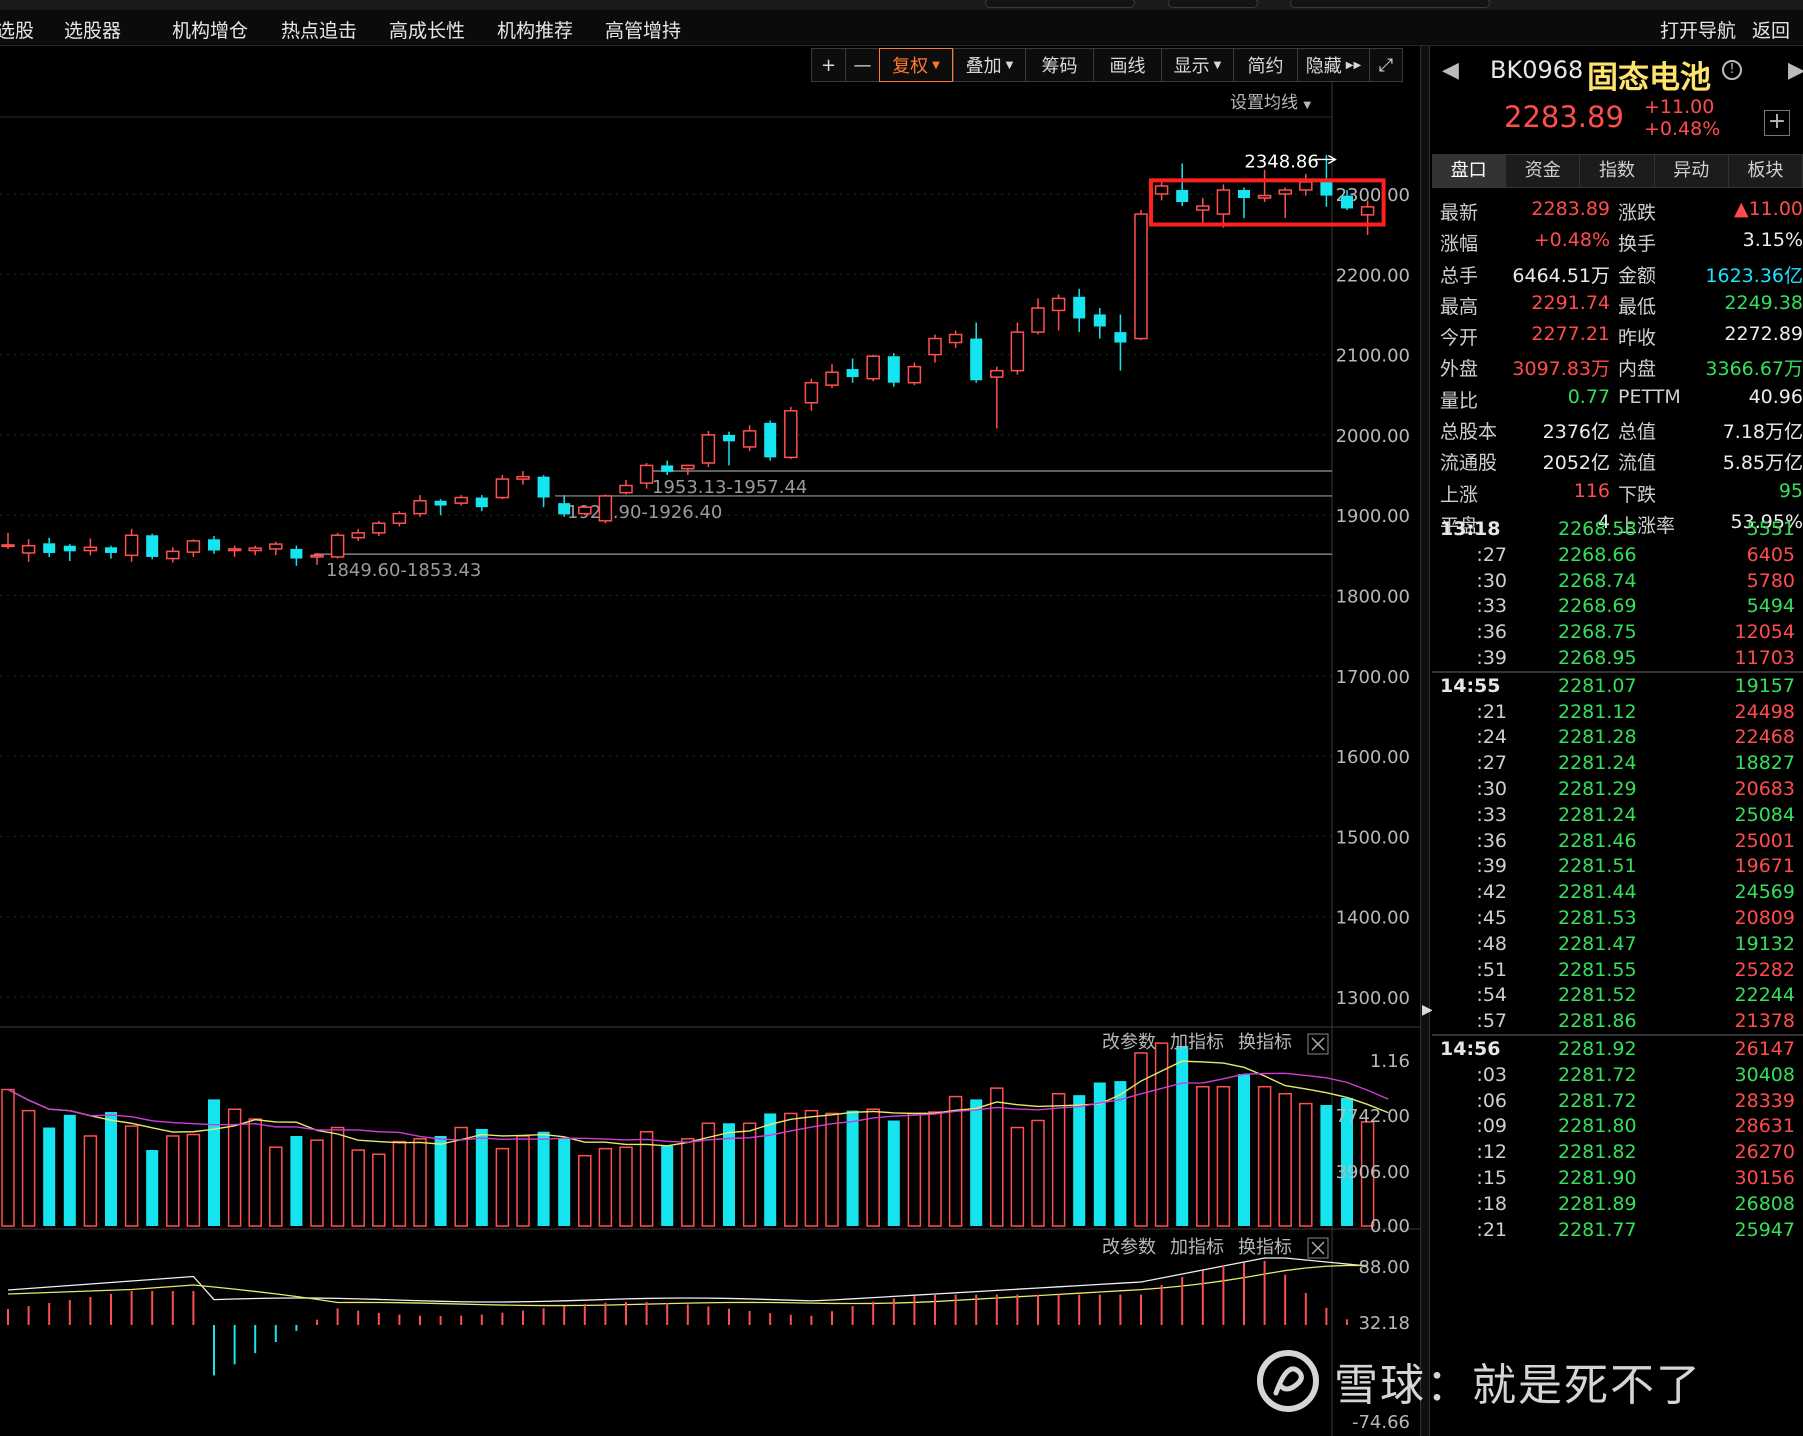  What do you see at coordinates (862, 65) in the screenshot?
I see `zoom-out-button: —` at bounding box center [862, 65].